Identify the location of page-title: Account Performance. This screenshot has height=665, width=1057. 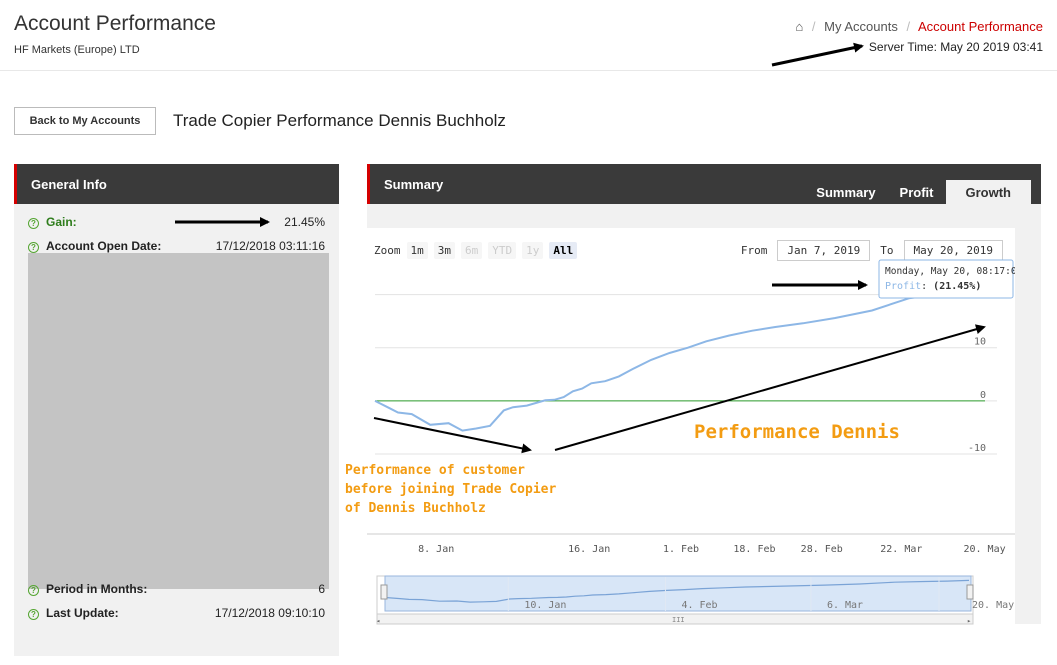
(115, 23).